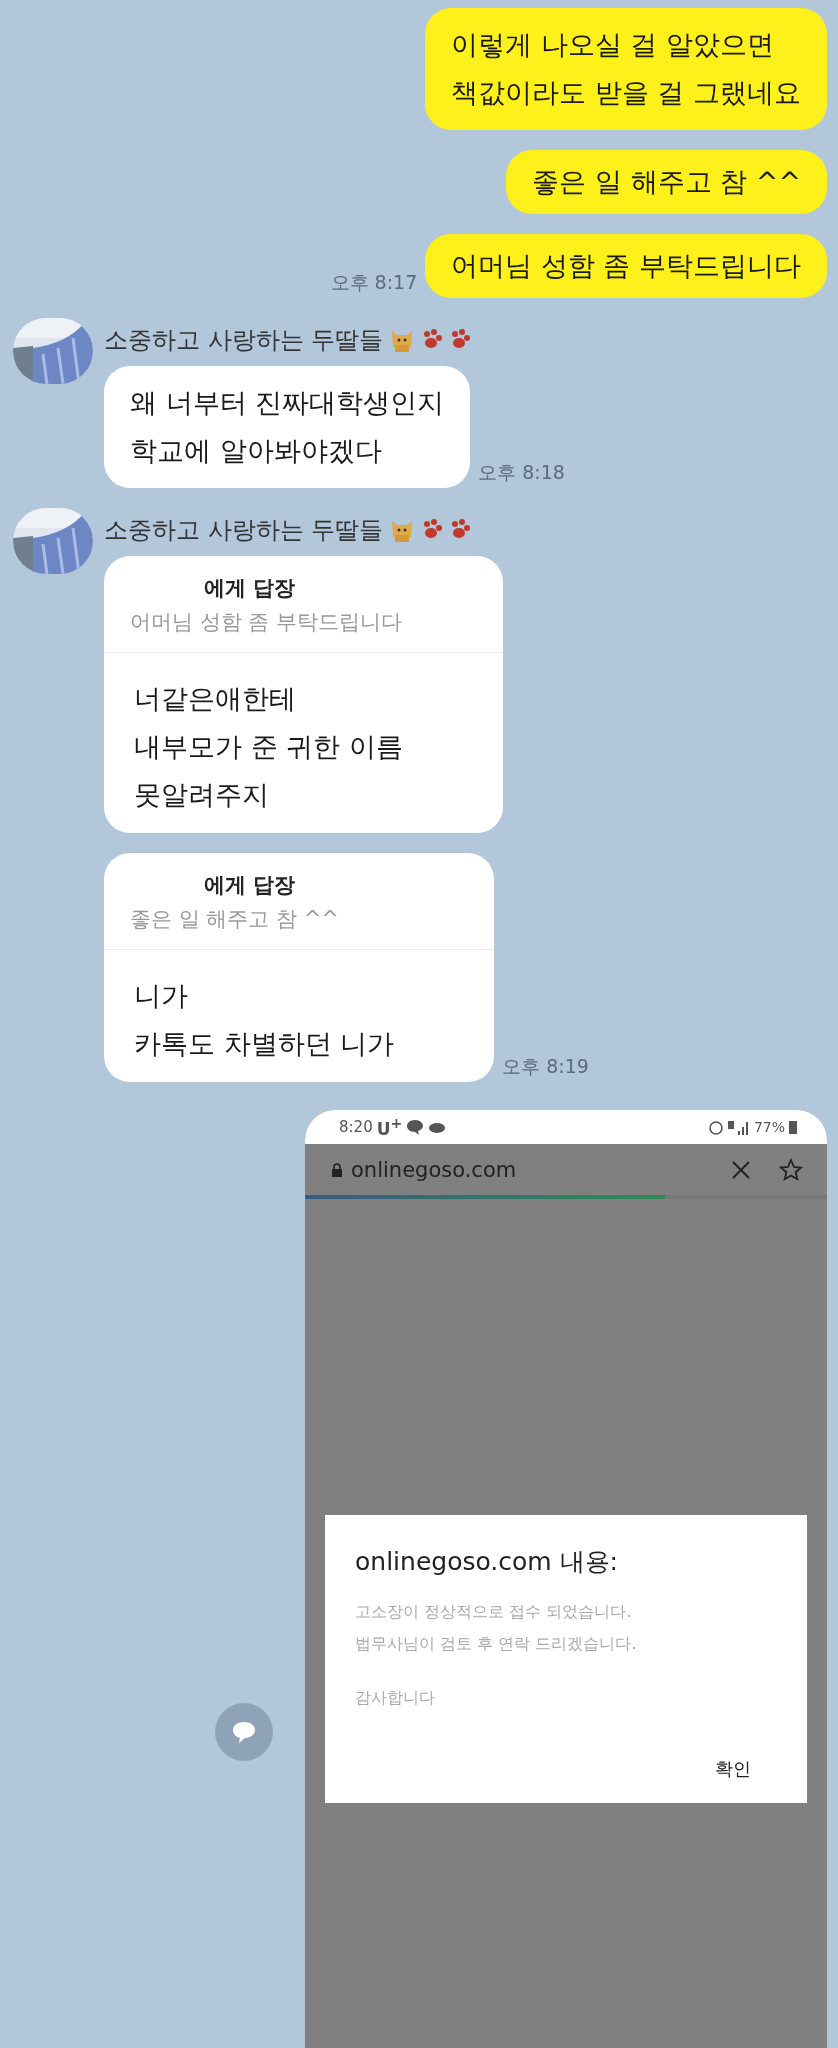 This screenshot has width=838, height=2048. Describe the element at coordinates (487, 1562) in the screenshot. I see `dialog-title: onlinegoso.com 내용:` at that location.